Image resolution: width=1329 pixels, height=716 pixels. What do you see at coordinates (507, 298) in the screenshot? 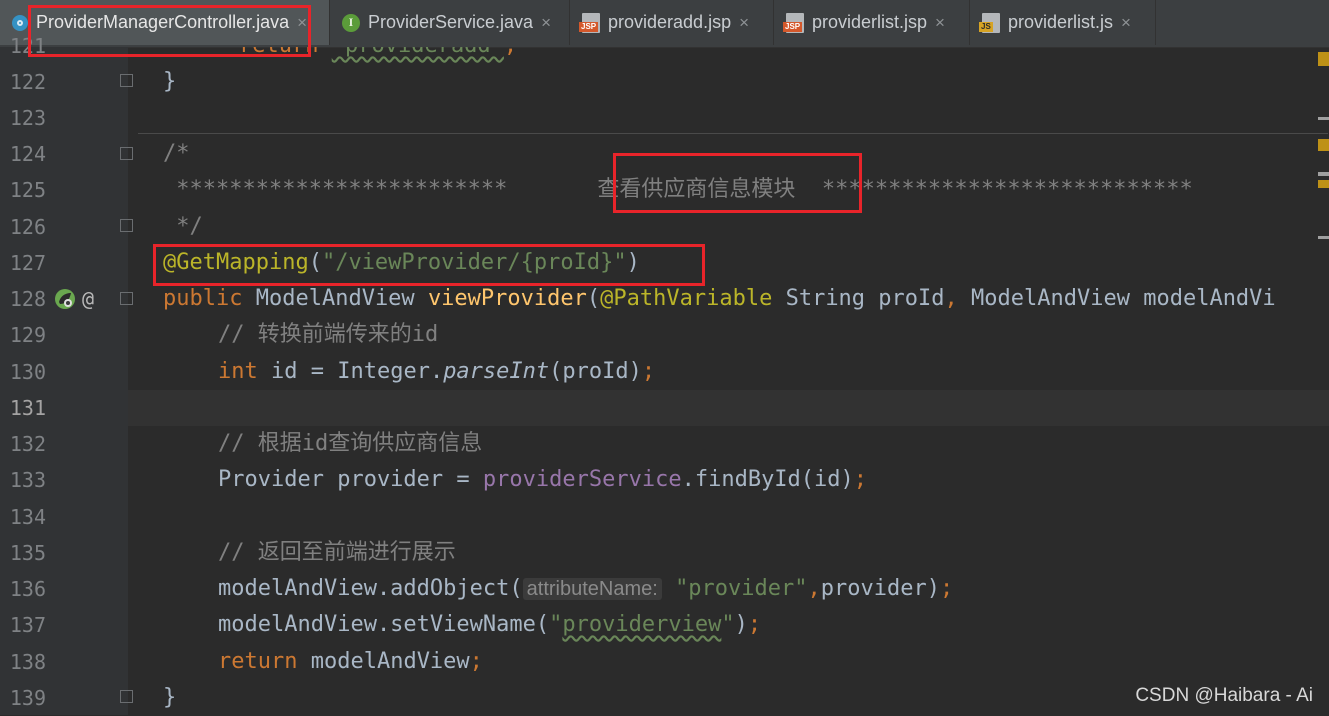
I see `method-name: viewProvider` at bounding box center [507, 298].